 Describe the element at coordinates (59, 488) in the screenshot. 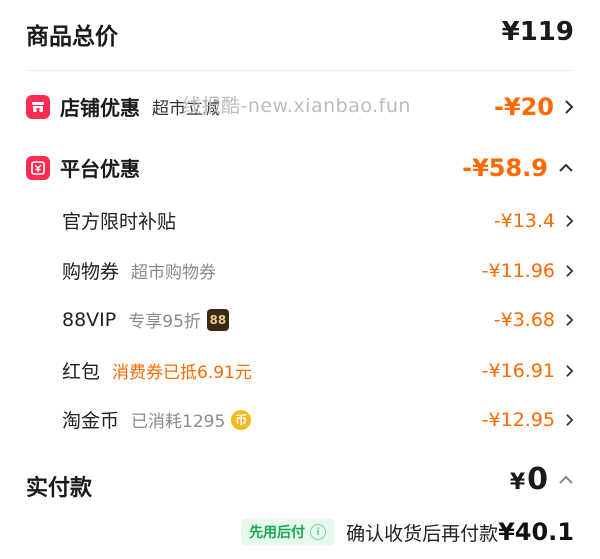

I see `actual-payment-label: 实付款` at that location.